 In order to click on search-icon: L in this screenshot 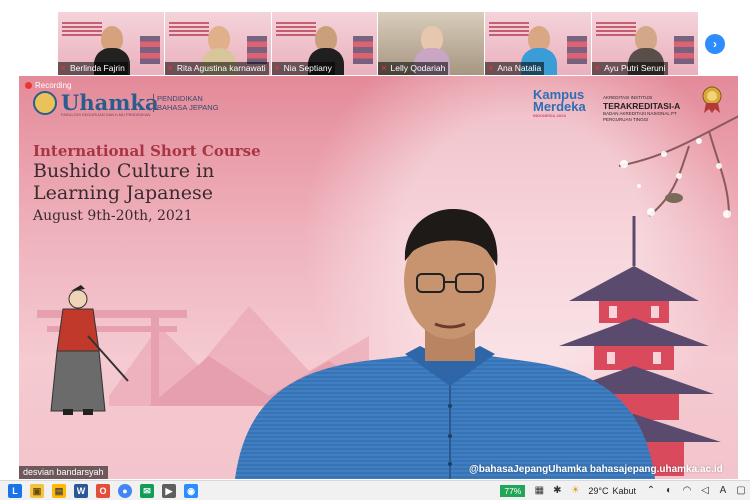, I will do `click(15, 490)`.